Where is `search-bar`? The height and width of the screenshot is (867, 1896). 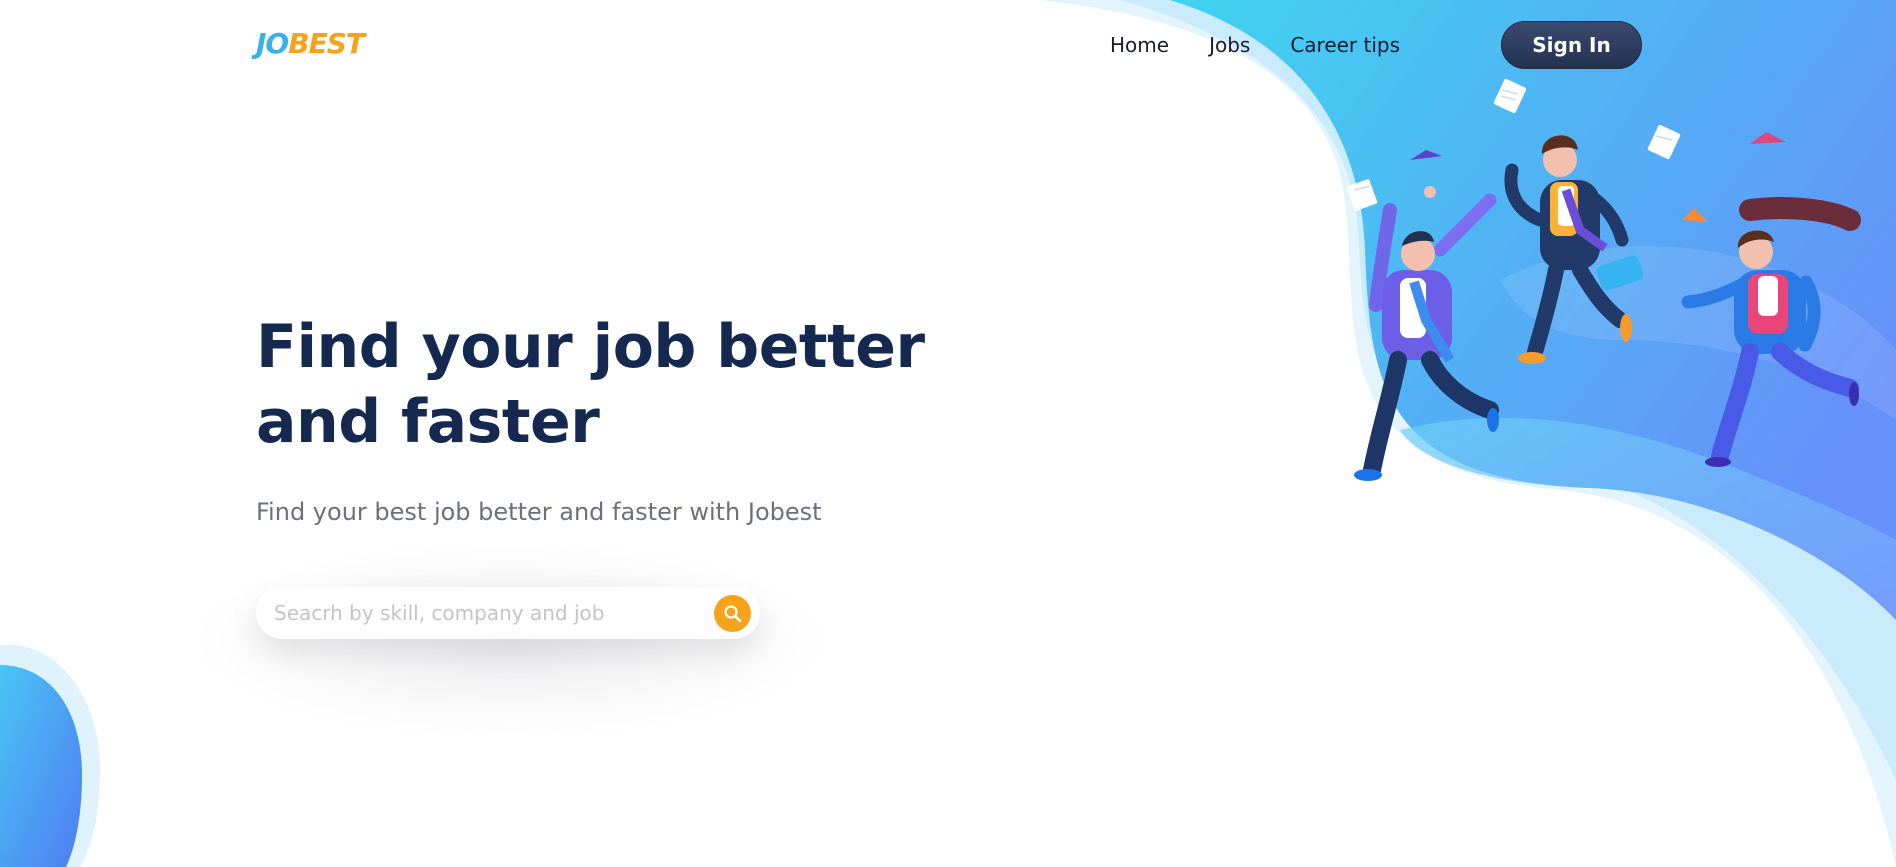 search-bar is located at coordinates (508, 613).